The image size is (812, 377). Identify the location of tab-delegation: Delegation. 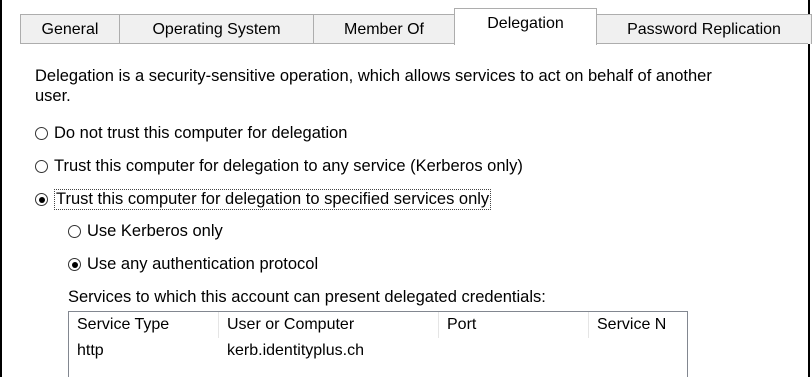
(525, 26).